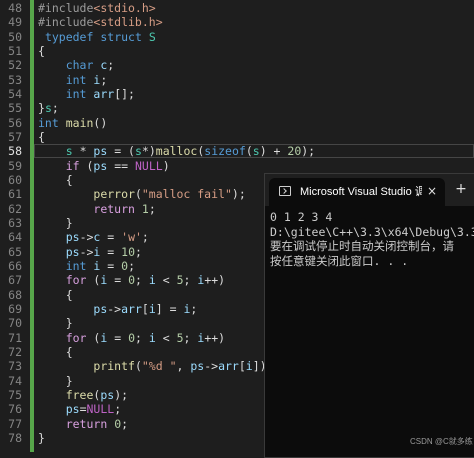  Describe the element at coordinates (124, 208) in the screenshot. I see `code-text: return 1;` at that location.